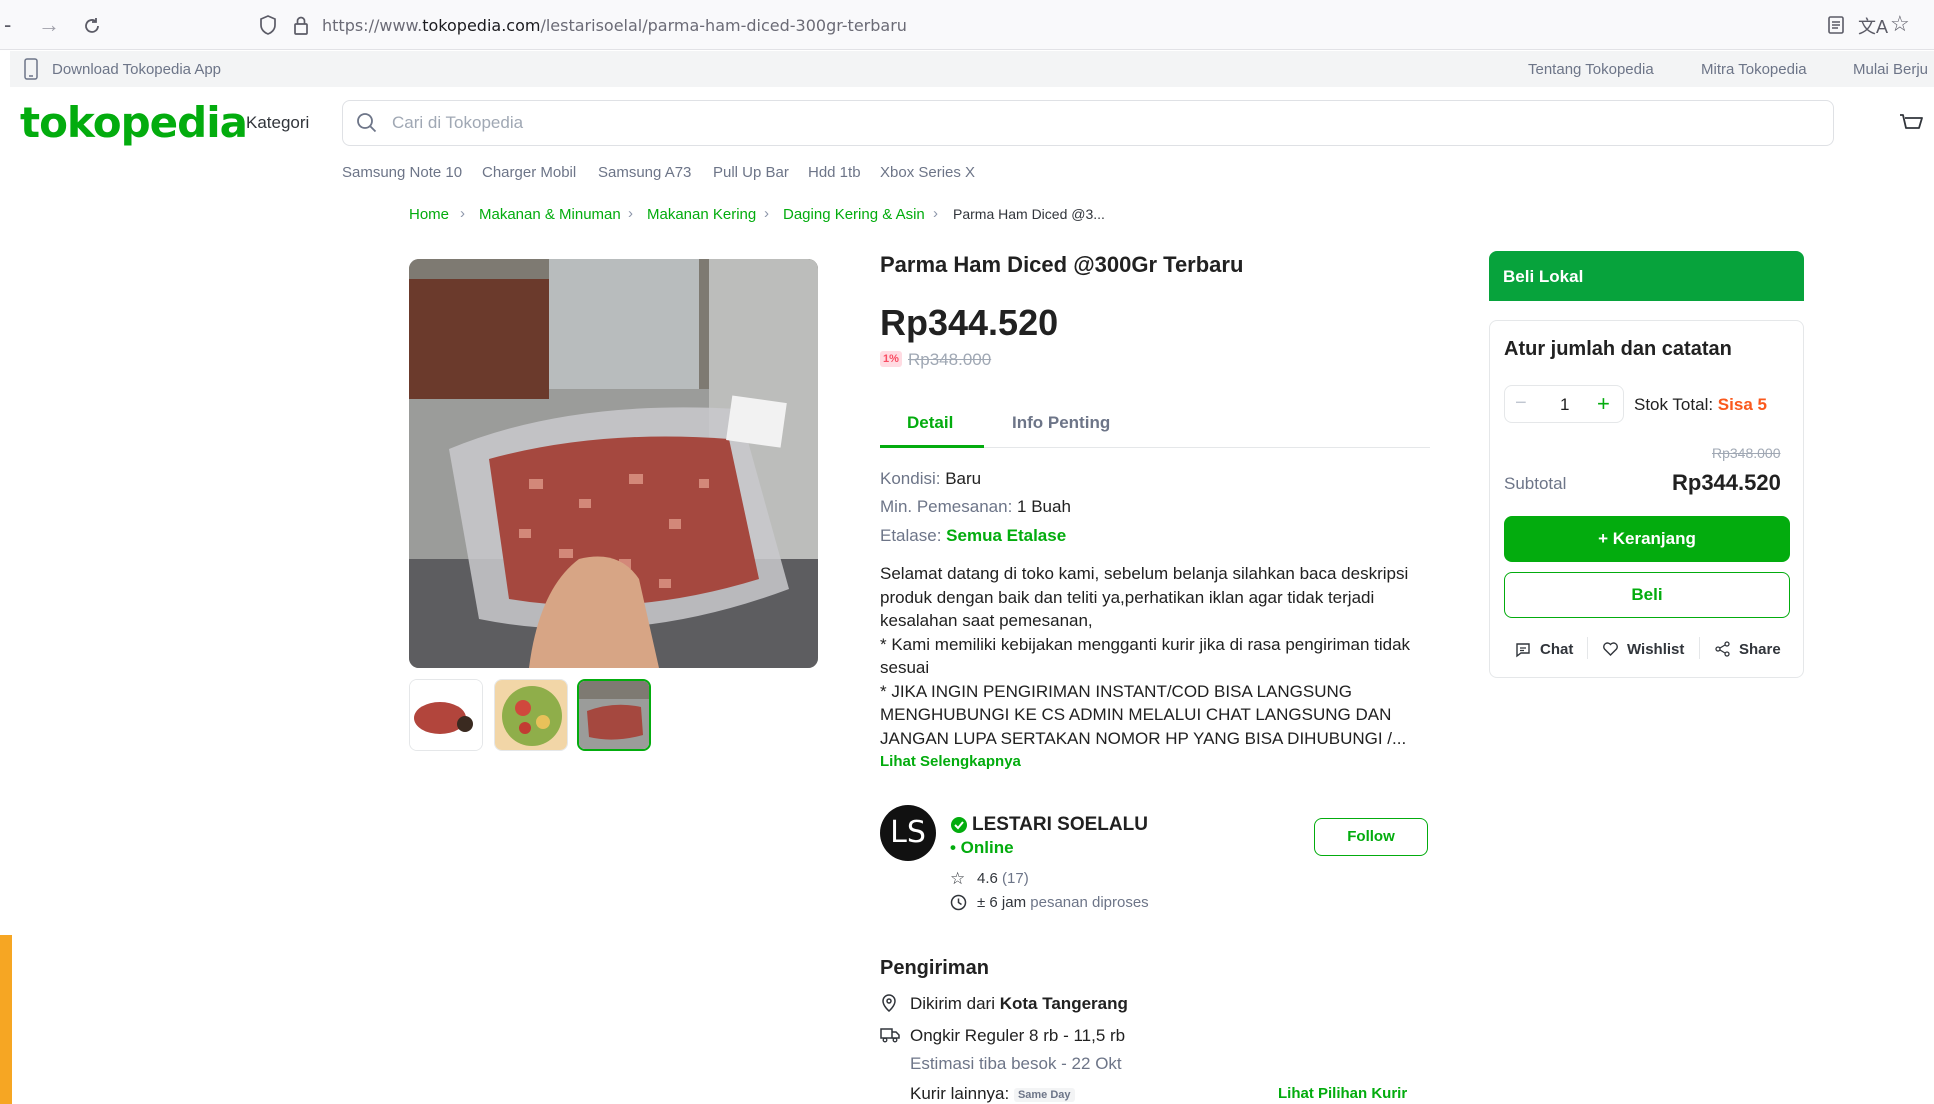 This screenshot has width=1934, height=1104. What do you see at coordinates (891, 359) in the screenshot?
I see `discount-badge: 1%` at bounding box center [891, 359].